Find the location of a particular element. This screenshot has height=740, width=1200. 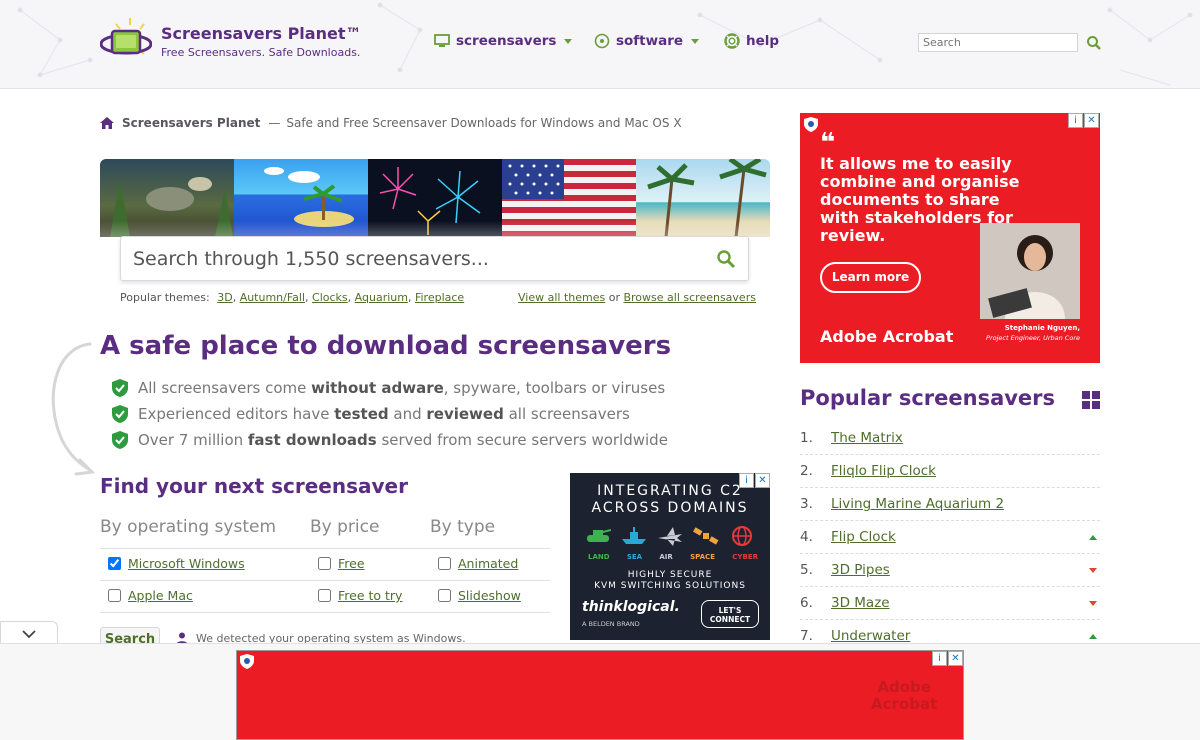

theme-link-aquarium: Aquarium is located at coordinates (381, 297).